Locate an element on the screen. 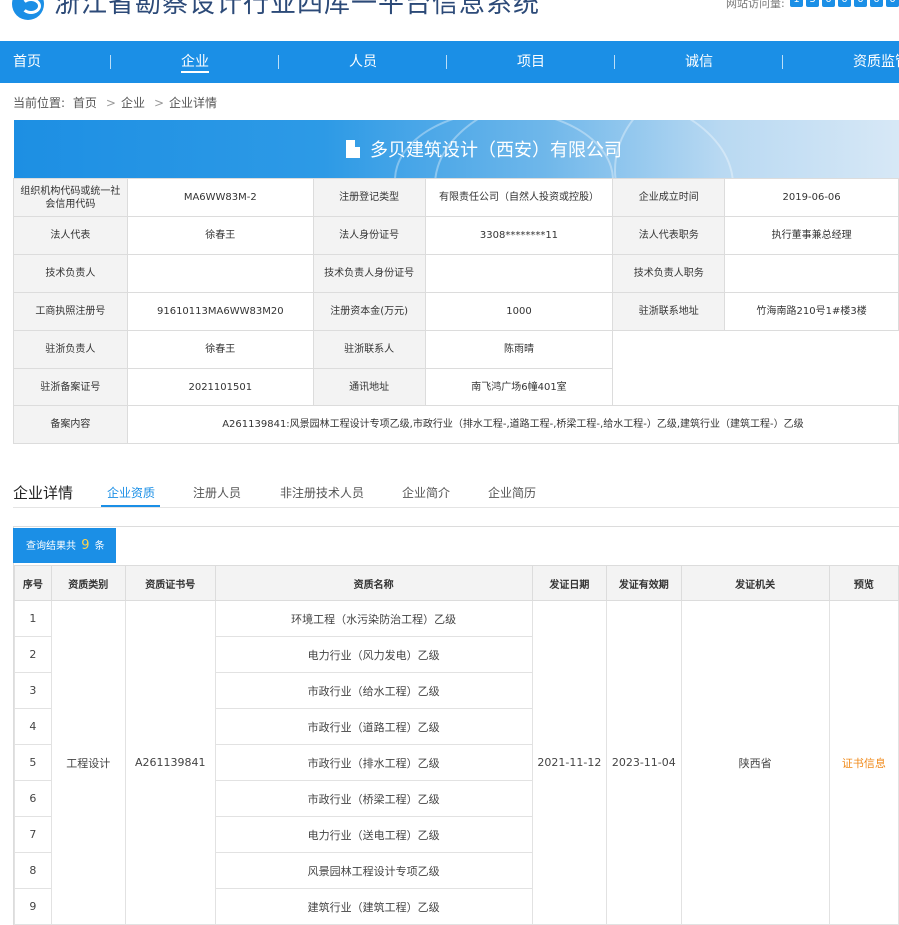 The height and width of the screenshot is (925, 899). row-number: 6 is located at coordinates (33, 798).